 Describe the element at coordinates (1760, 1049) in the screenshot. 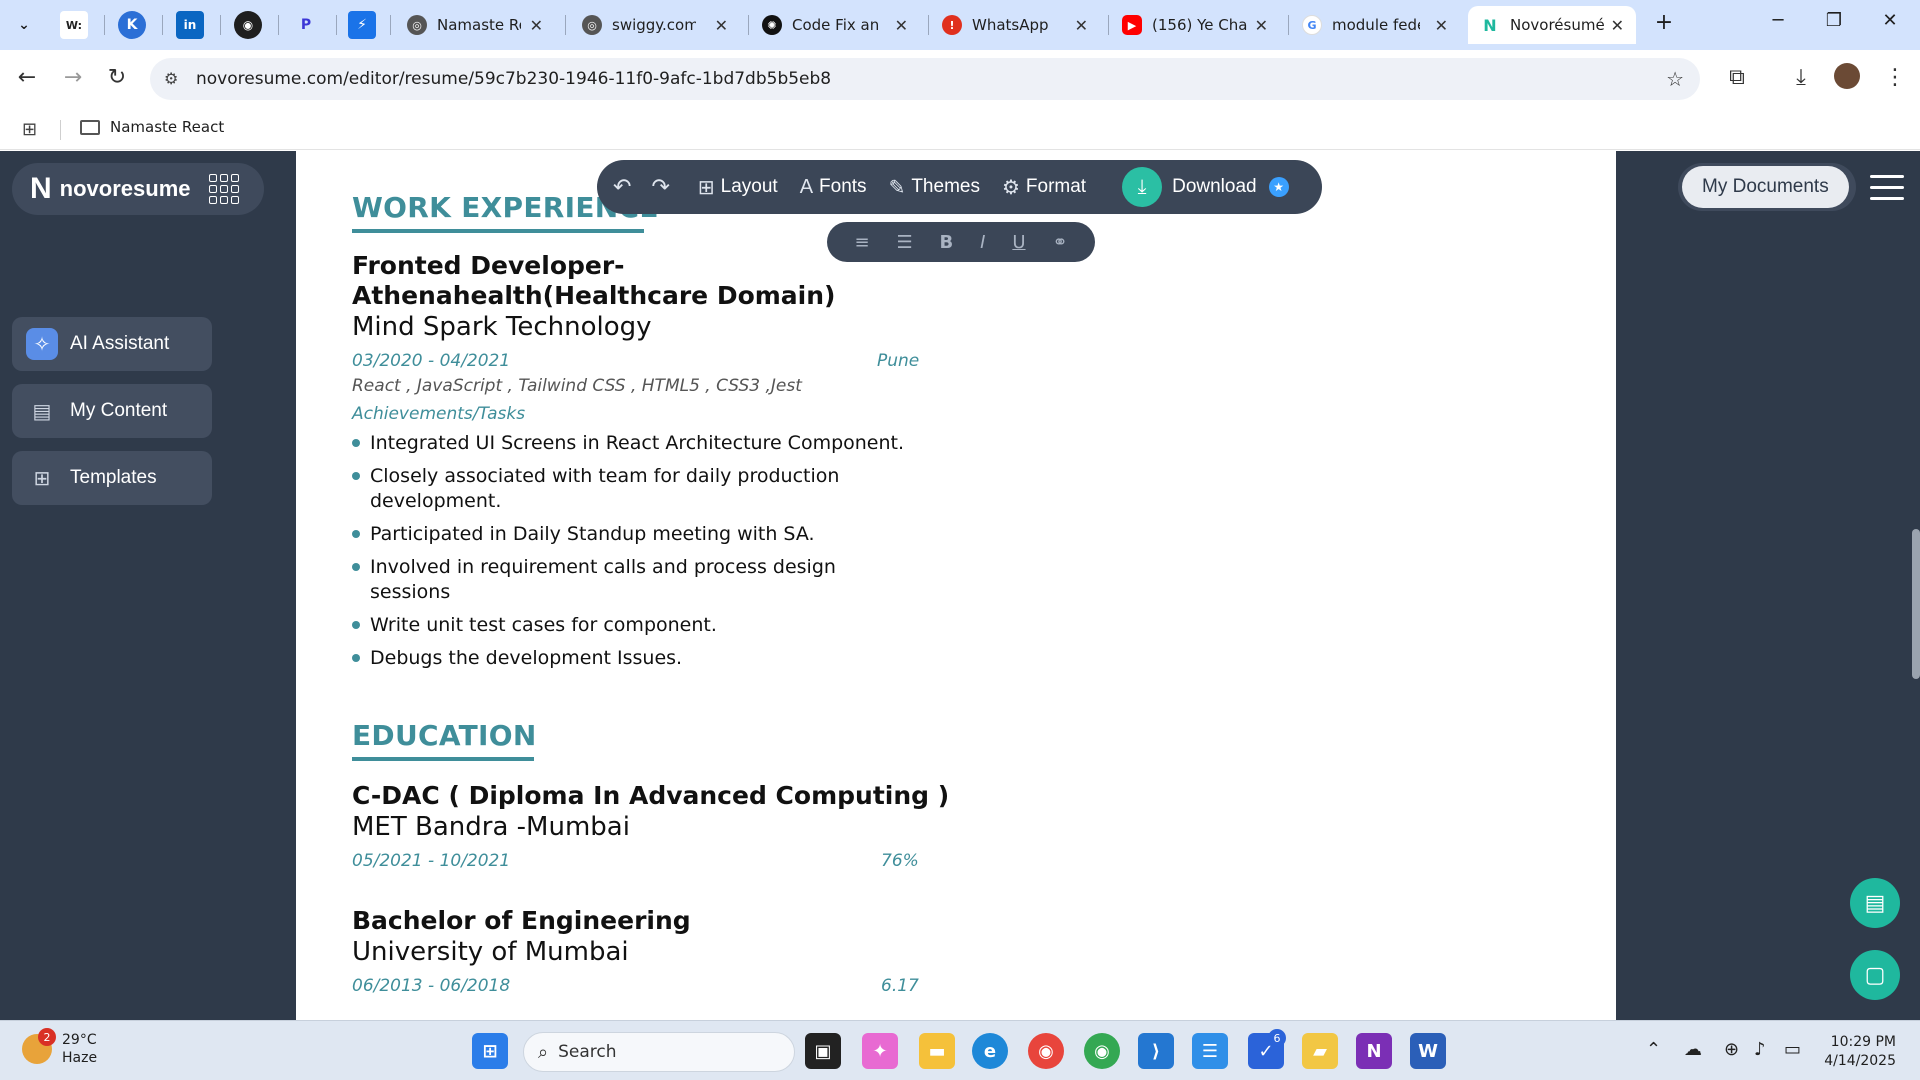

I see `volume-icon: ♪` at that location.